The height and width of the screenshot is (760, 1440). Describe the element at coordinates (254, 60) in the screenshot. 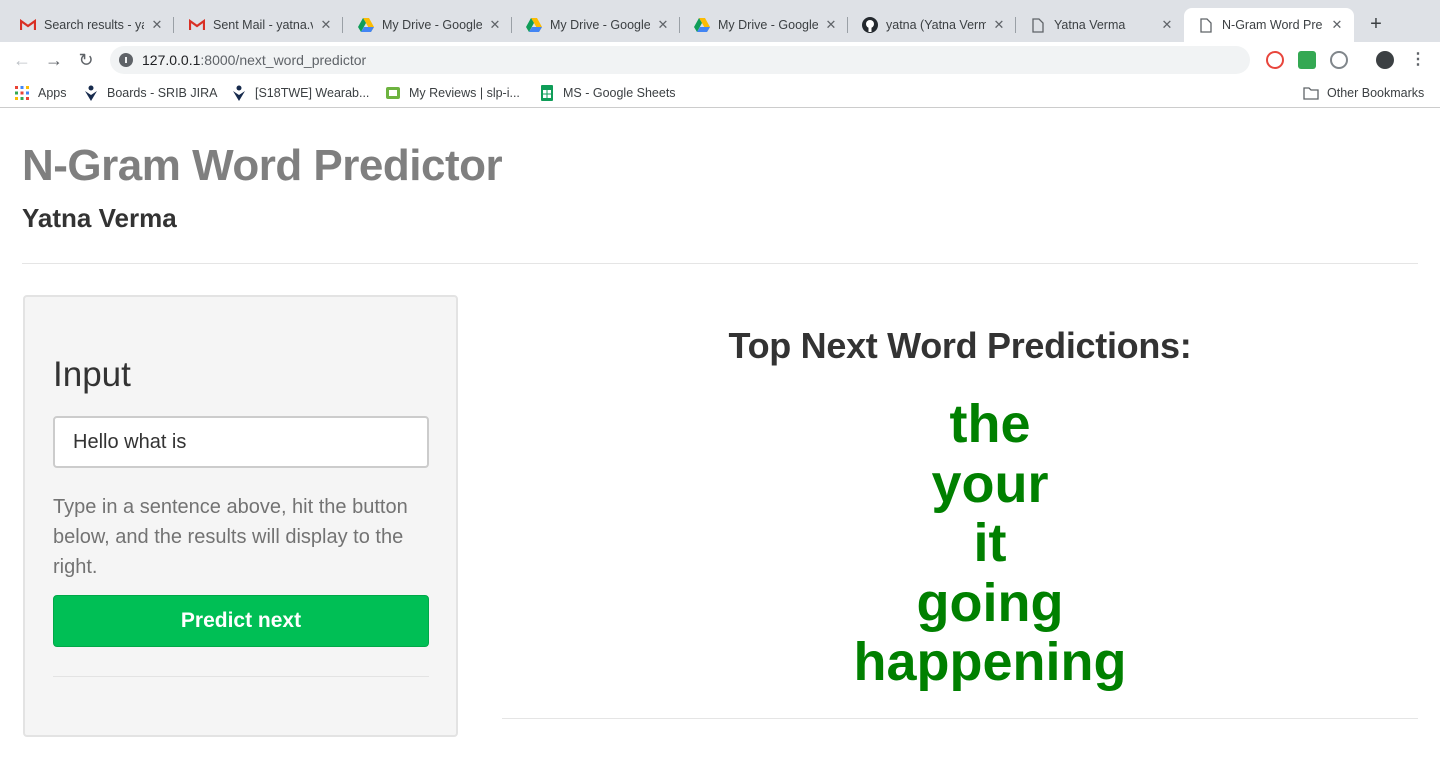

I see `url-text: 127.0.0.1:8000/next_word_predictor` at that location.